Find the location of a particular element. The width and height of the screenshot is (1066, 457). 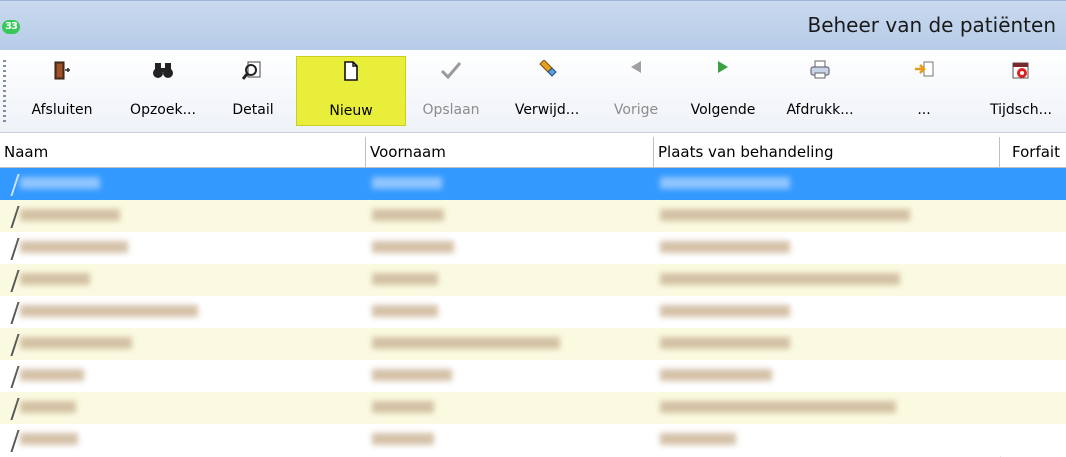

exit-door-icon is located at coordinates (62, 72).